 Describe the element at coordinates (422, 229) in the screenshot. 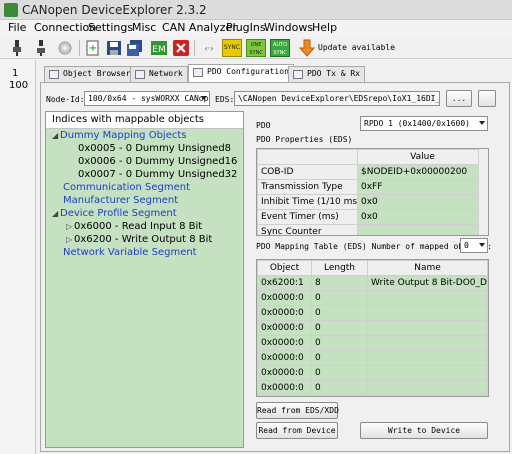

I see `property-value` at that location.